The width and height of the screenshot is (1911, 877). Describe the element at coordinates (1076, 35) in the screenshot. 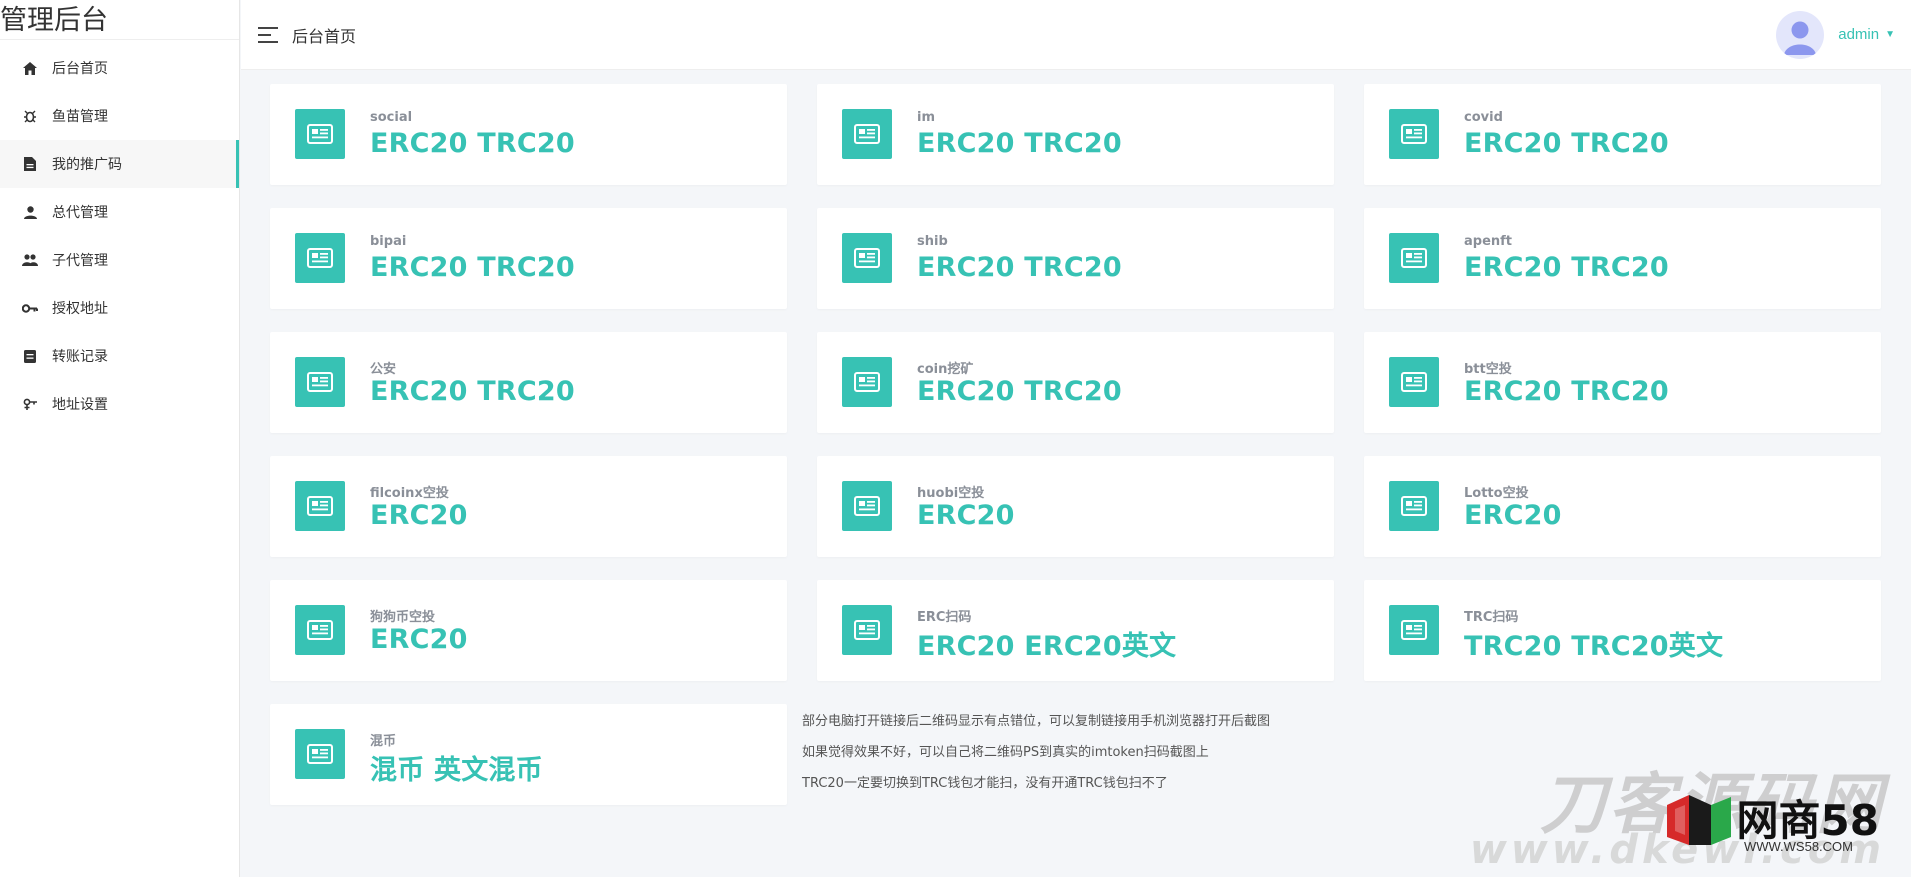

I see `top-header: 后台首页 admin ▼` at that location.